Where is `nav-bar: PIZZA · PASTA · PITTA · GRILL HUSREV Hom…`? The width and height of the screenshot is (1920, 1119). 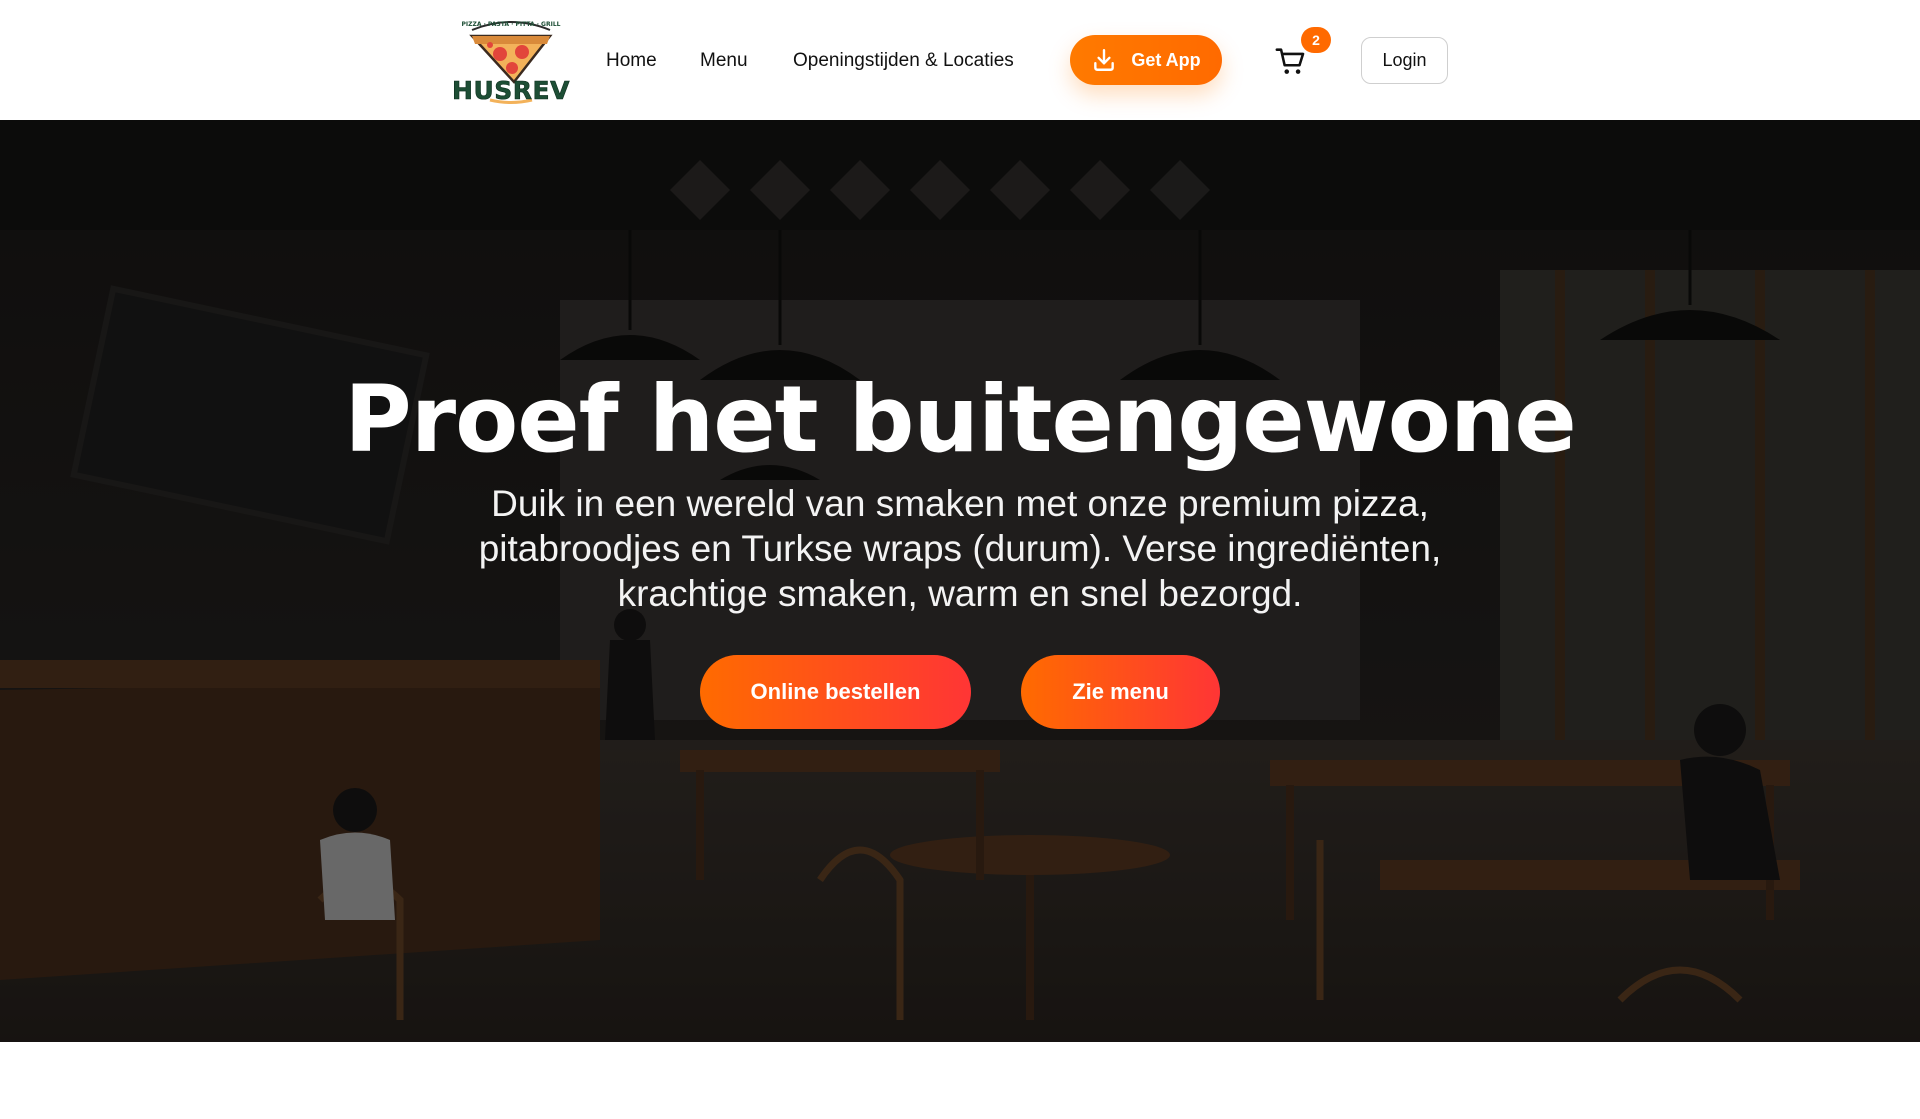
nav-bar: PIZZA · PASTA · PITTA · GRILL HUSREV Hom… is located at coordinates (955, 60).